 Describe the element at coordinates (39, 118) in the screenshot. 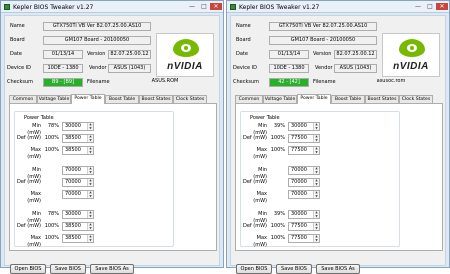

I see `power-table-title: Power Table` at that location.